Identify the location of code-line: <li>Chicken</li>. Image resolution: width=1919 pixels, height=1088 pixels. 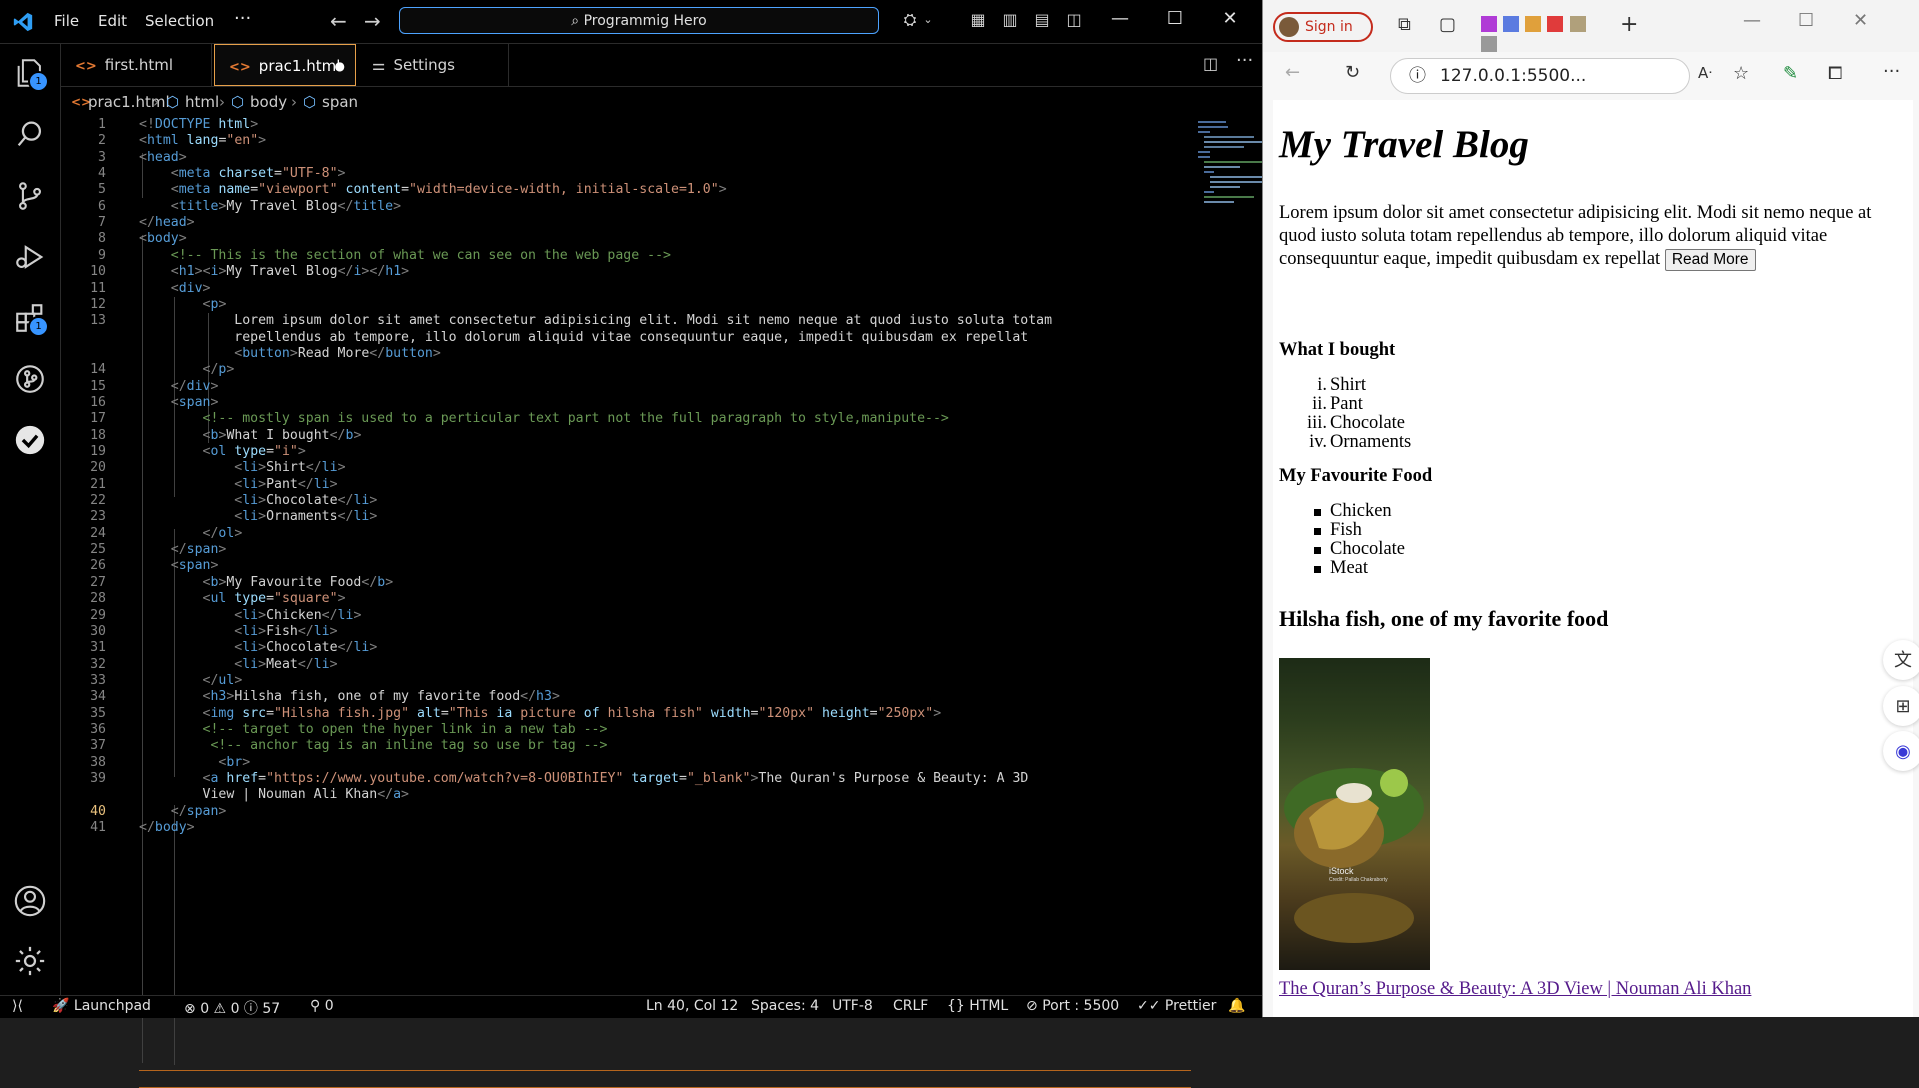
(298, 615).